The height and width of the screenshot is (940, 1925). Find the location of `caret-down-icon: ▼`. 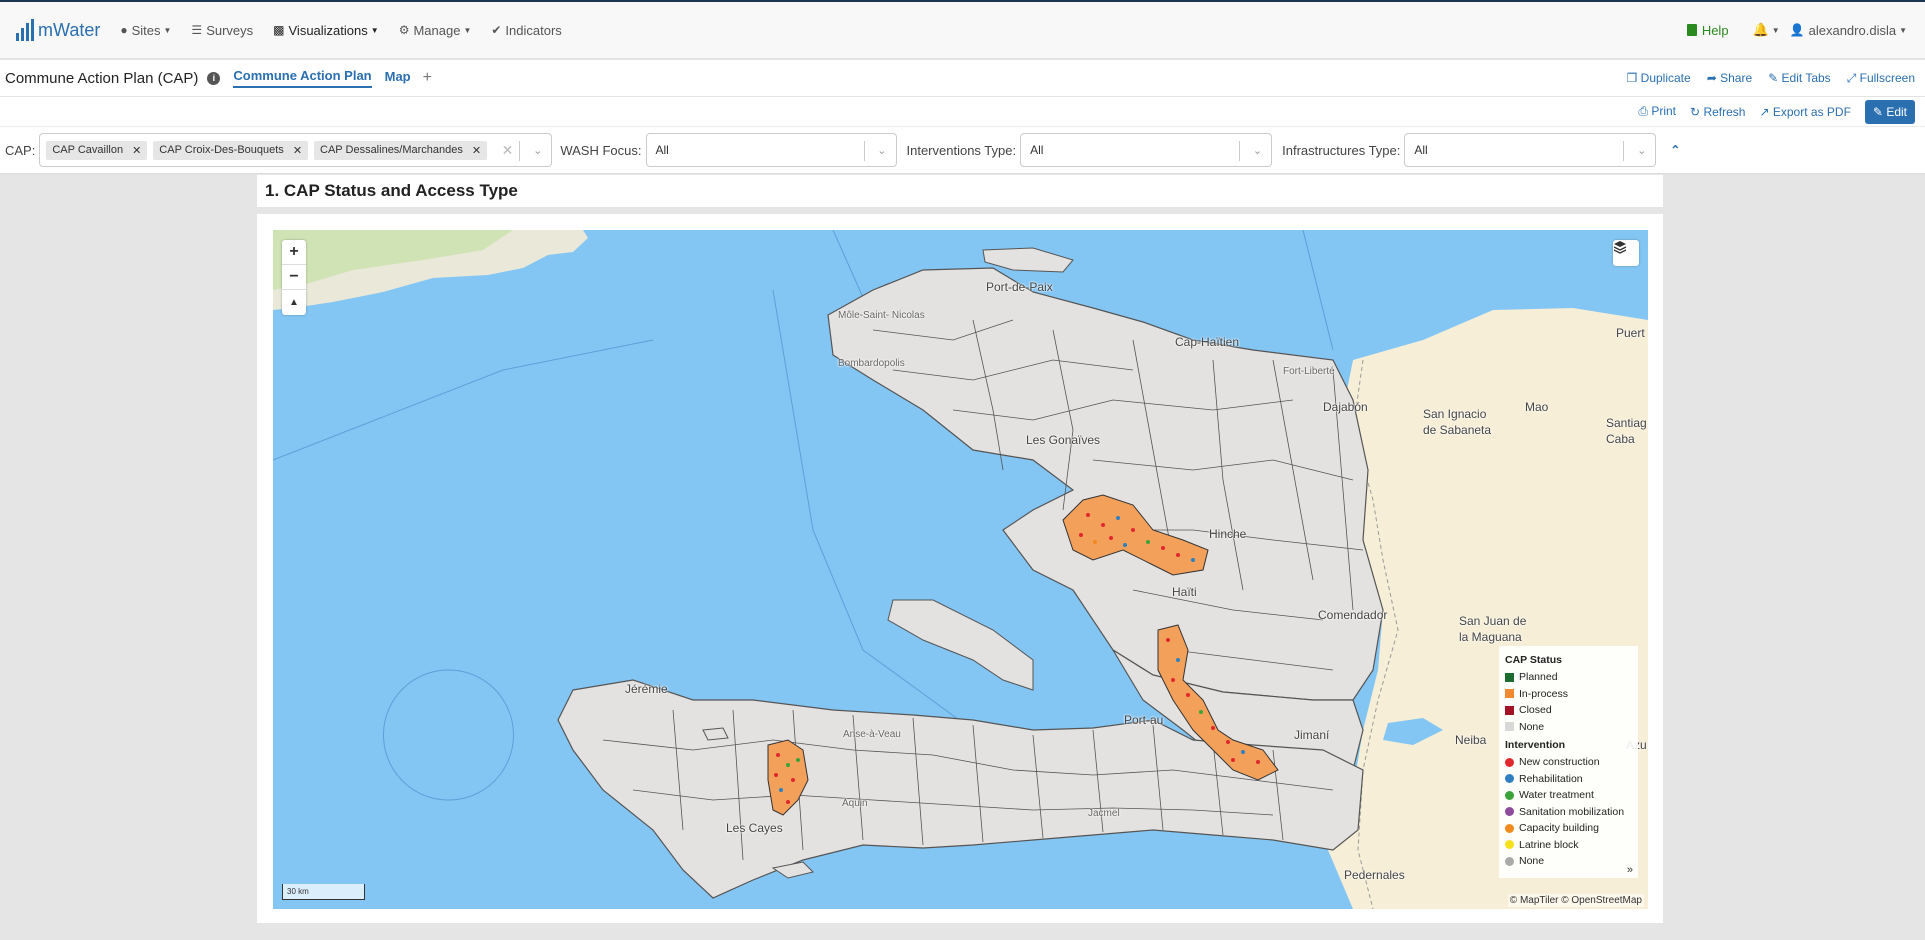

caret-down-icon: ▼ is located at coordinates (167, 30).